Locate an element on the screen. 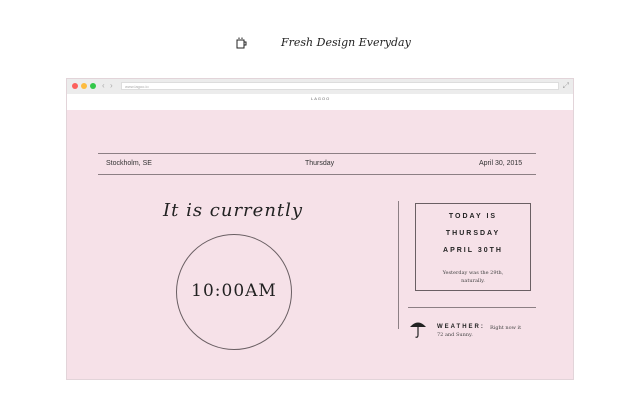  tagline-bar: Fresh Design Everyday is located at coordinates (320, 44).